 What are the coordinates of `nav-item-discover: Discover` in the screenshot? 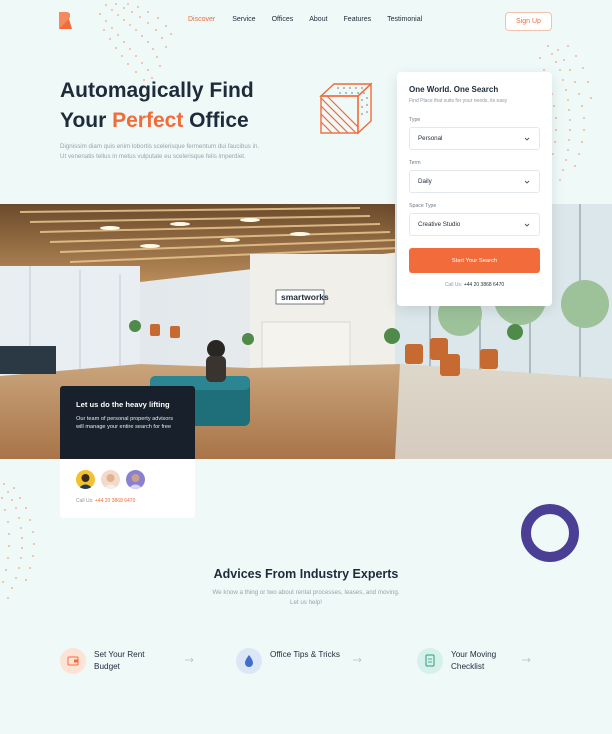 It's located at (201, 19).